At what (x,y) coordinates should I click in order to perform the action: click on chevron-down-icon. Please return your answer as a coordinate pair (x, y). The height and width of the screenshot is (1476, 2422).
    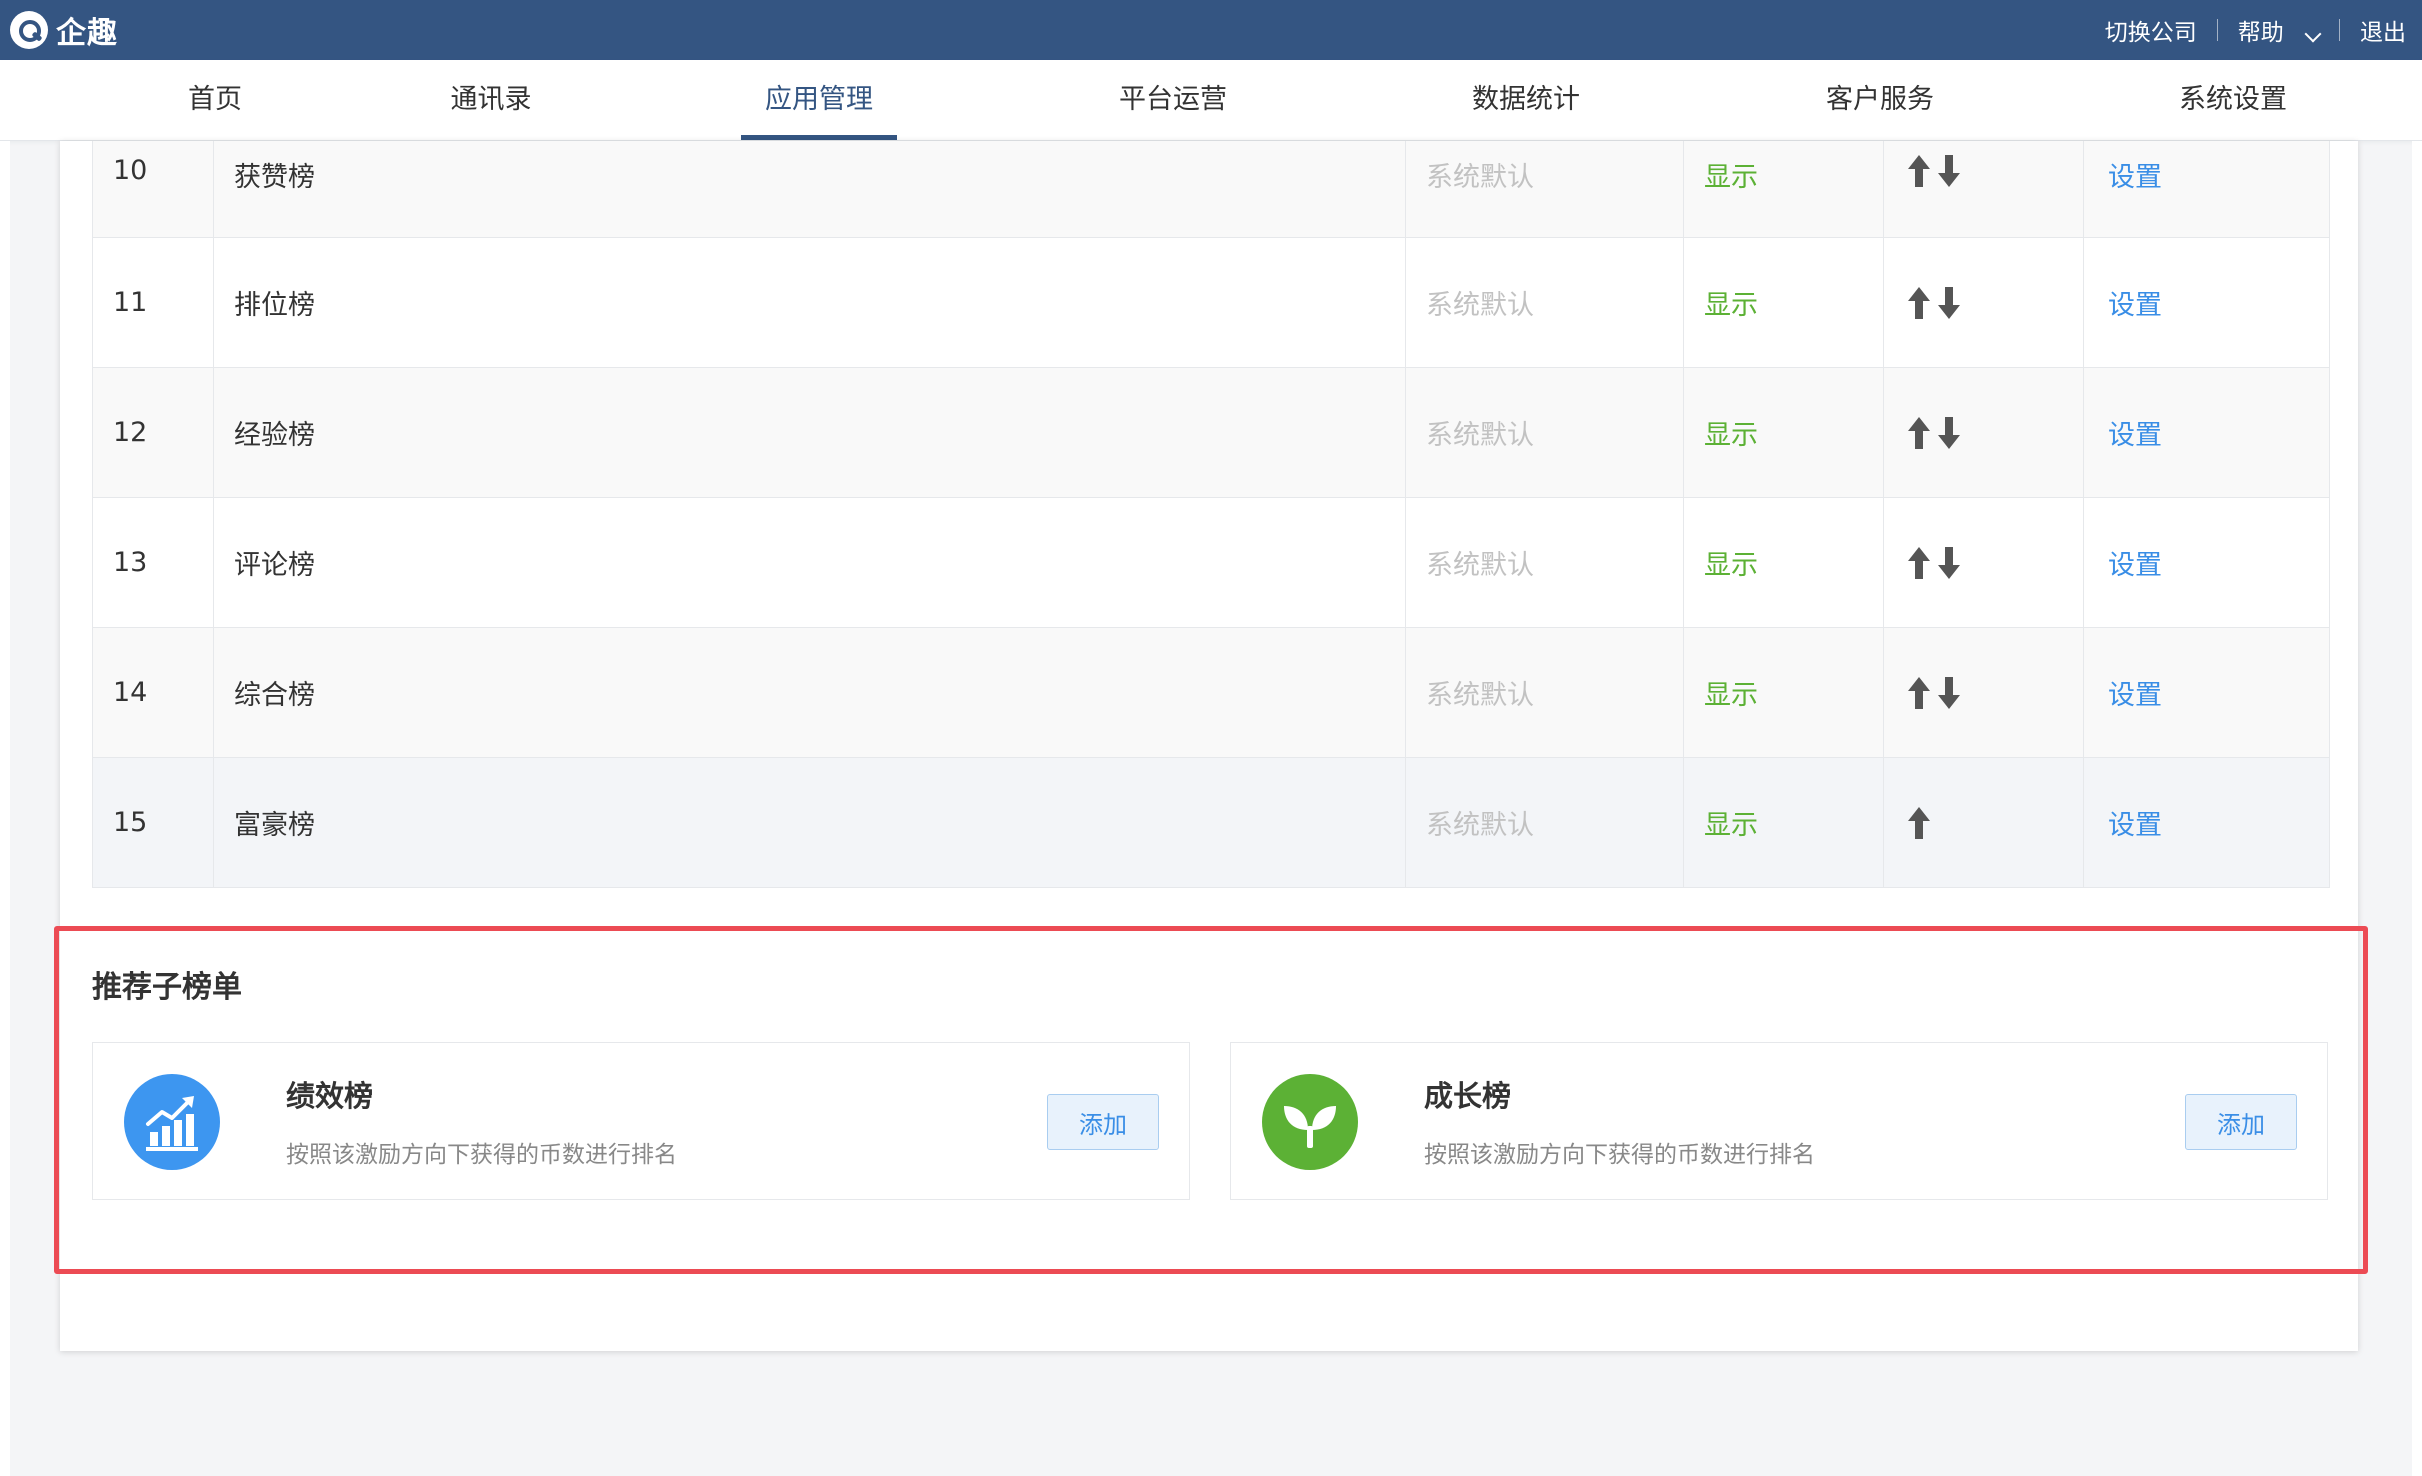
    Looking at the image, I should click on (2313, 34).